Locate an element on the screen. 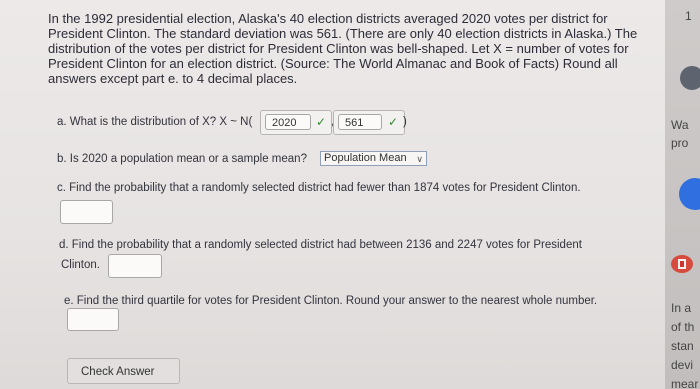 The height and width of the screenshot is (389, 700). side-wa-text: Wa is located at coordinates (680, 125).